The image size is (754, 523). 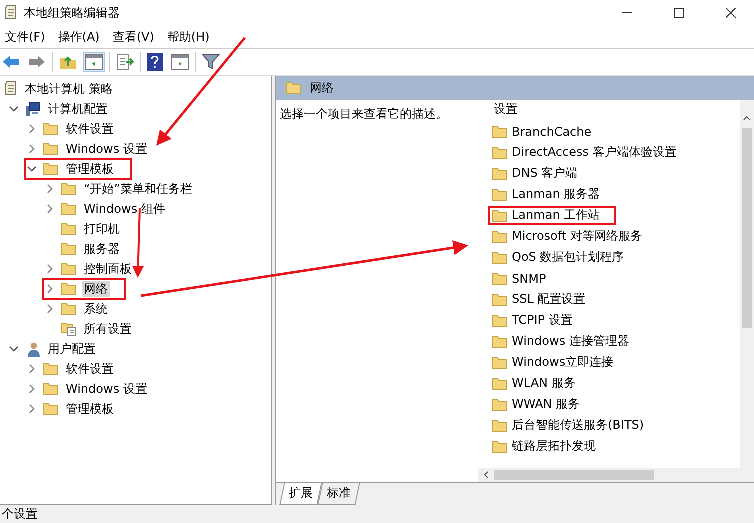 I want to click on computer-icon, so click(x=33, y=109).